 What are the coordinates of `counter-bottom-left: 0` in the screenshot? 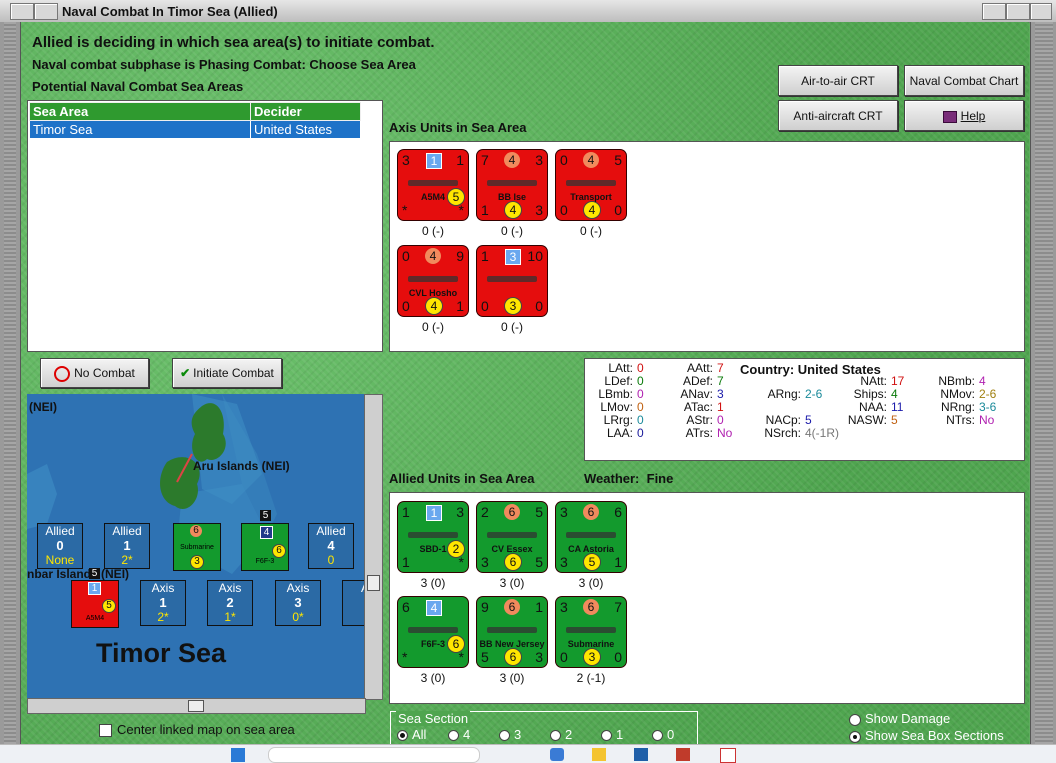 It's located at (485, 306).